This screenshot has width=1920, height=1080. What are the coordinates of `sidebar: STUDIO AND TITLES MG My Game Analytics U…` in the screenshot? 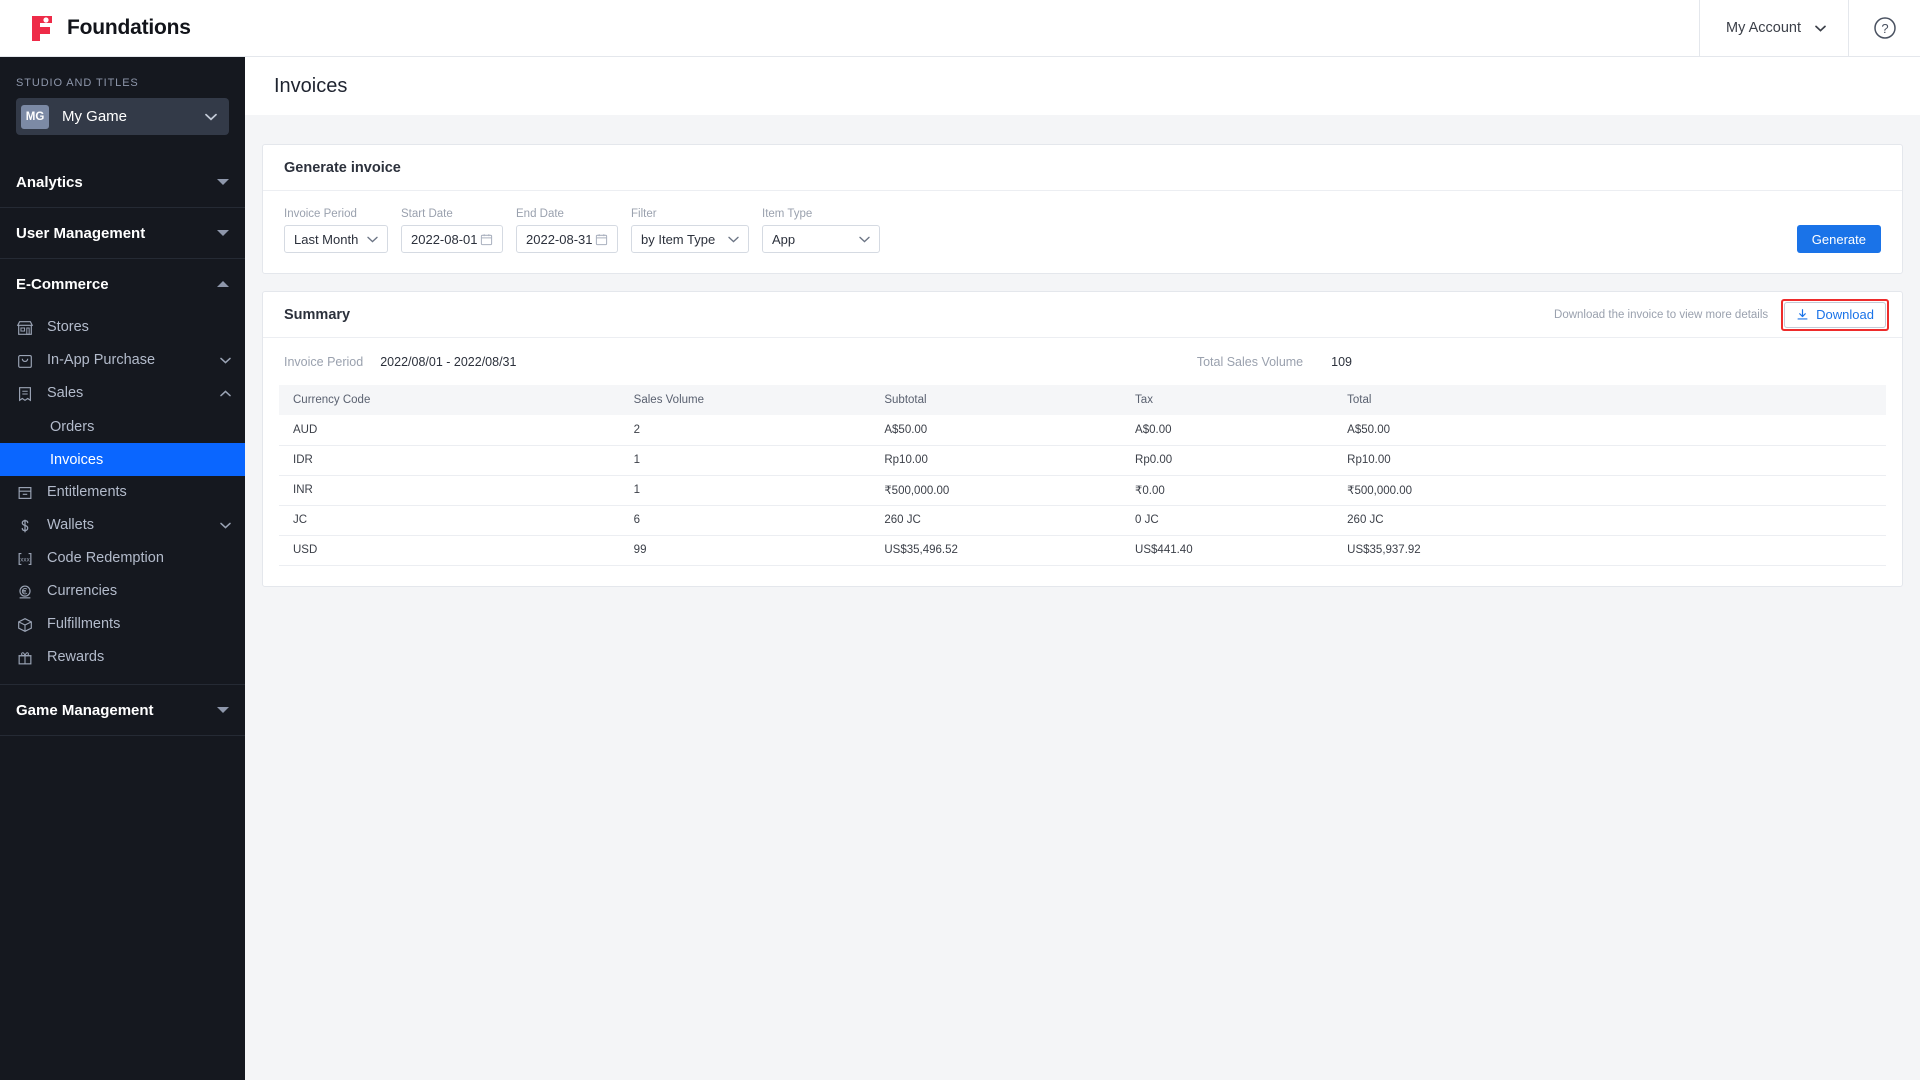 It's located at (122, 568).